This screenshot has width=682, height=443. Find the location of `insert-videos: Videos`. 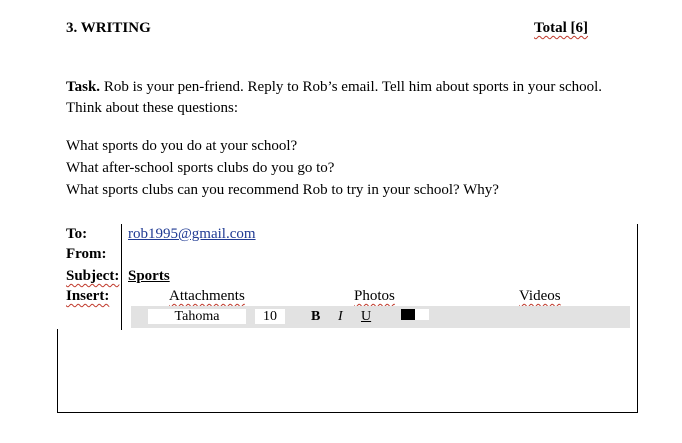

insert-videos: Videos is located at coordinates (540, 296).